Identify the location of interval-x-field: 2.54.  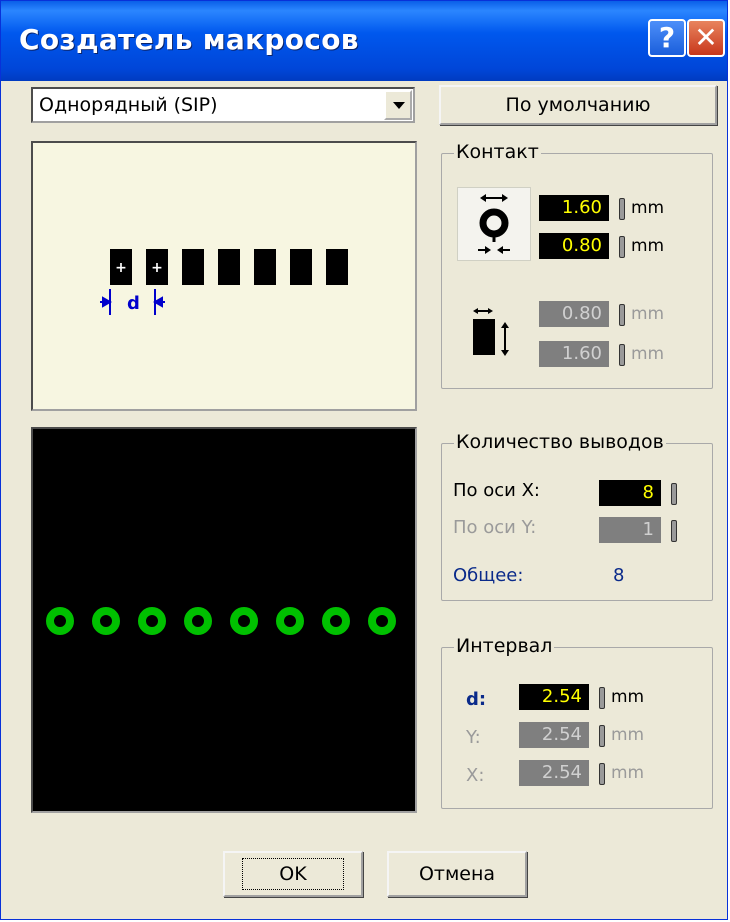
(554, 773).